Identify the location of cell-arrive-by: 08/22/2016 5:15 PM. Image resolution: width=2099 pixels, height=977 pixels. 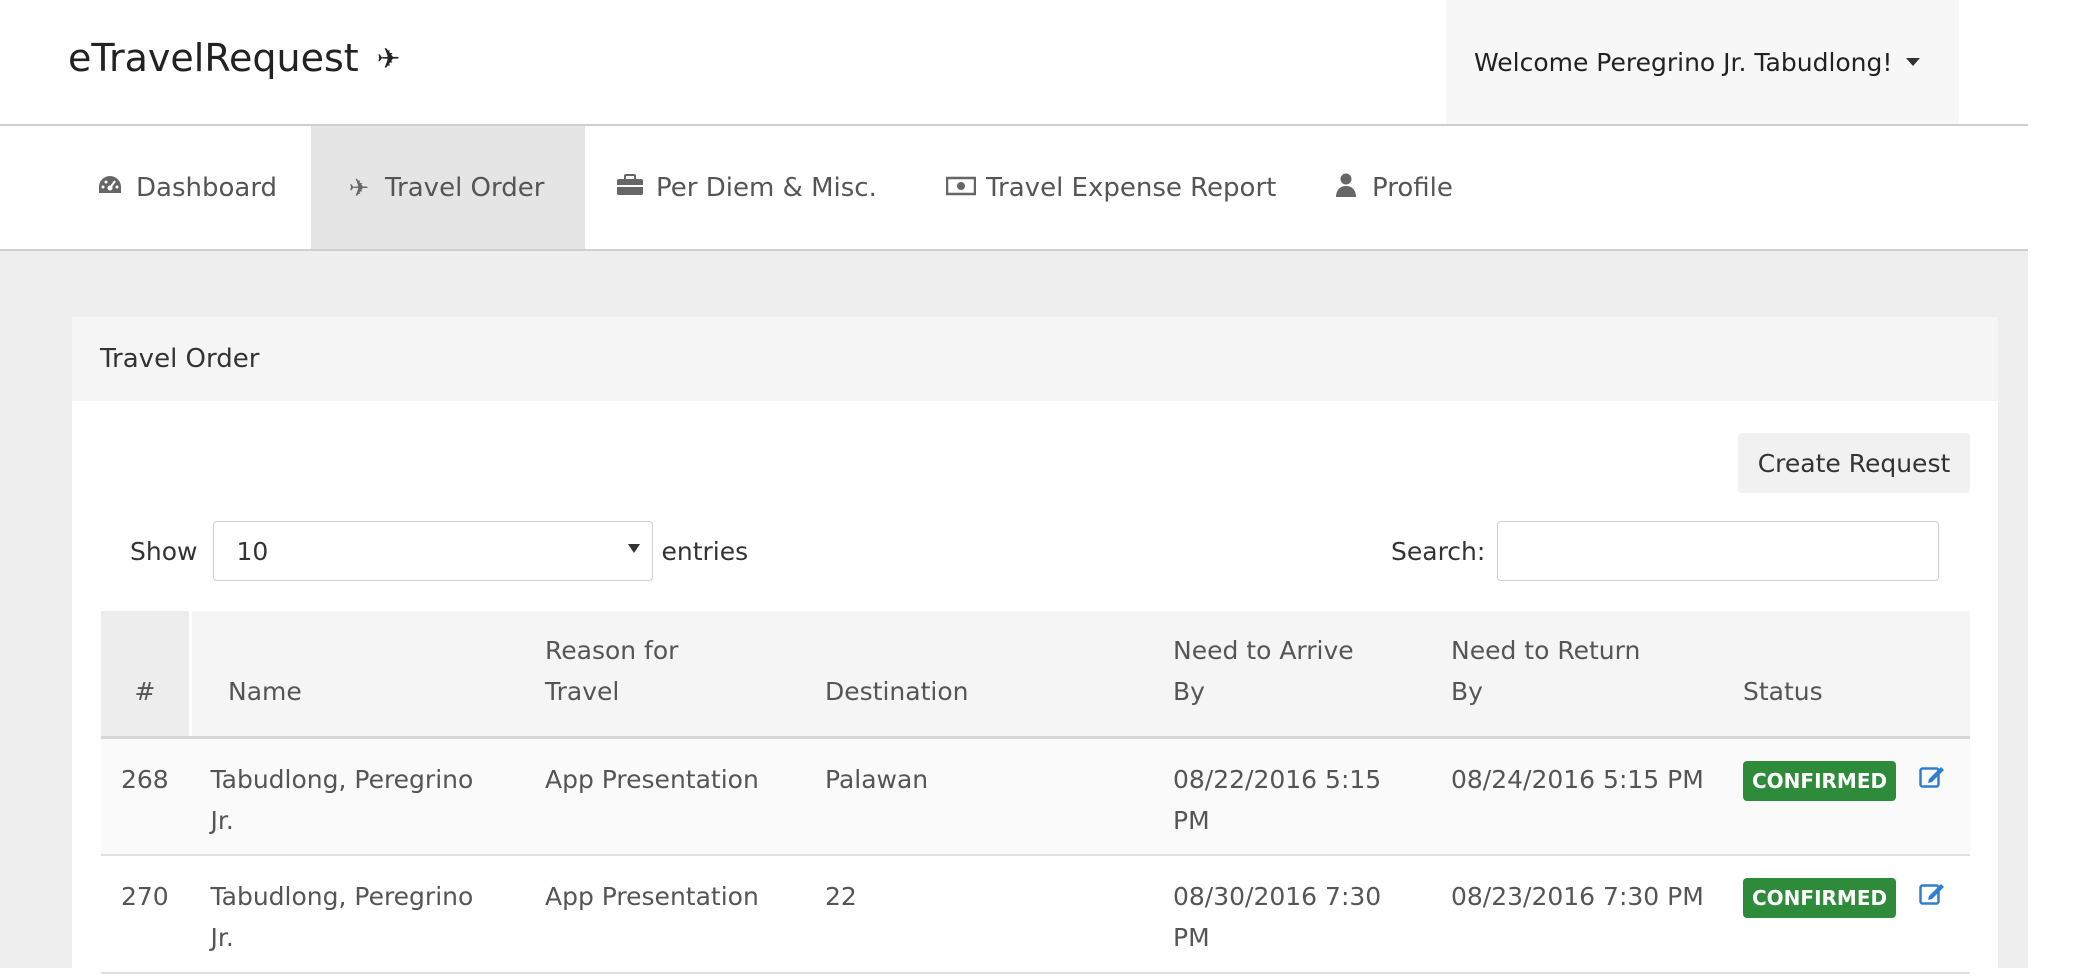
(1277, 799).